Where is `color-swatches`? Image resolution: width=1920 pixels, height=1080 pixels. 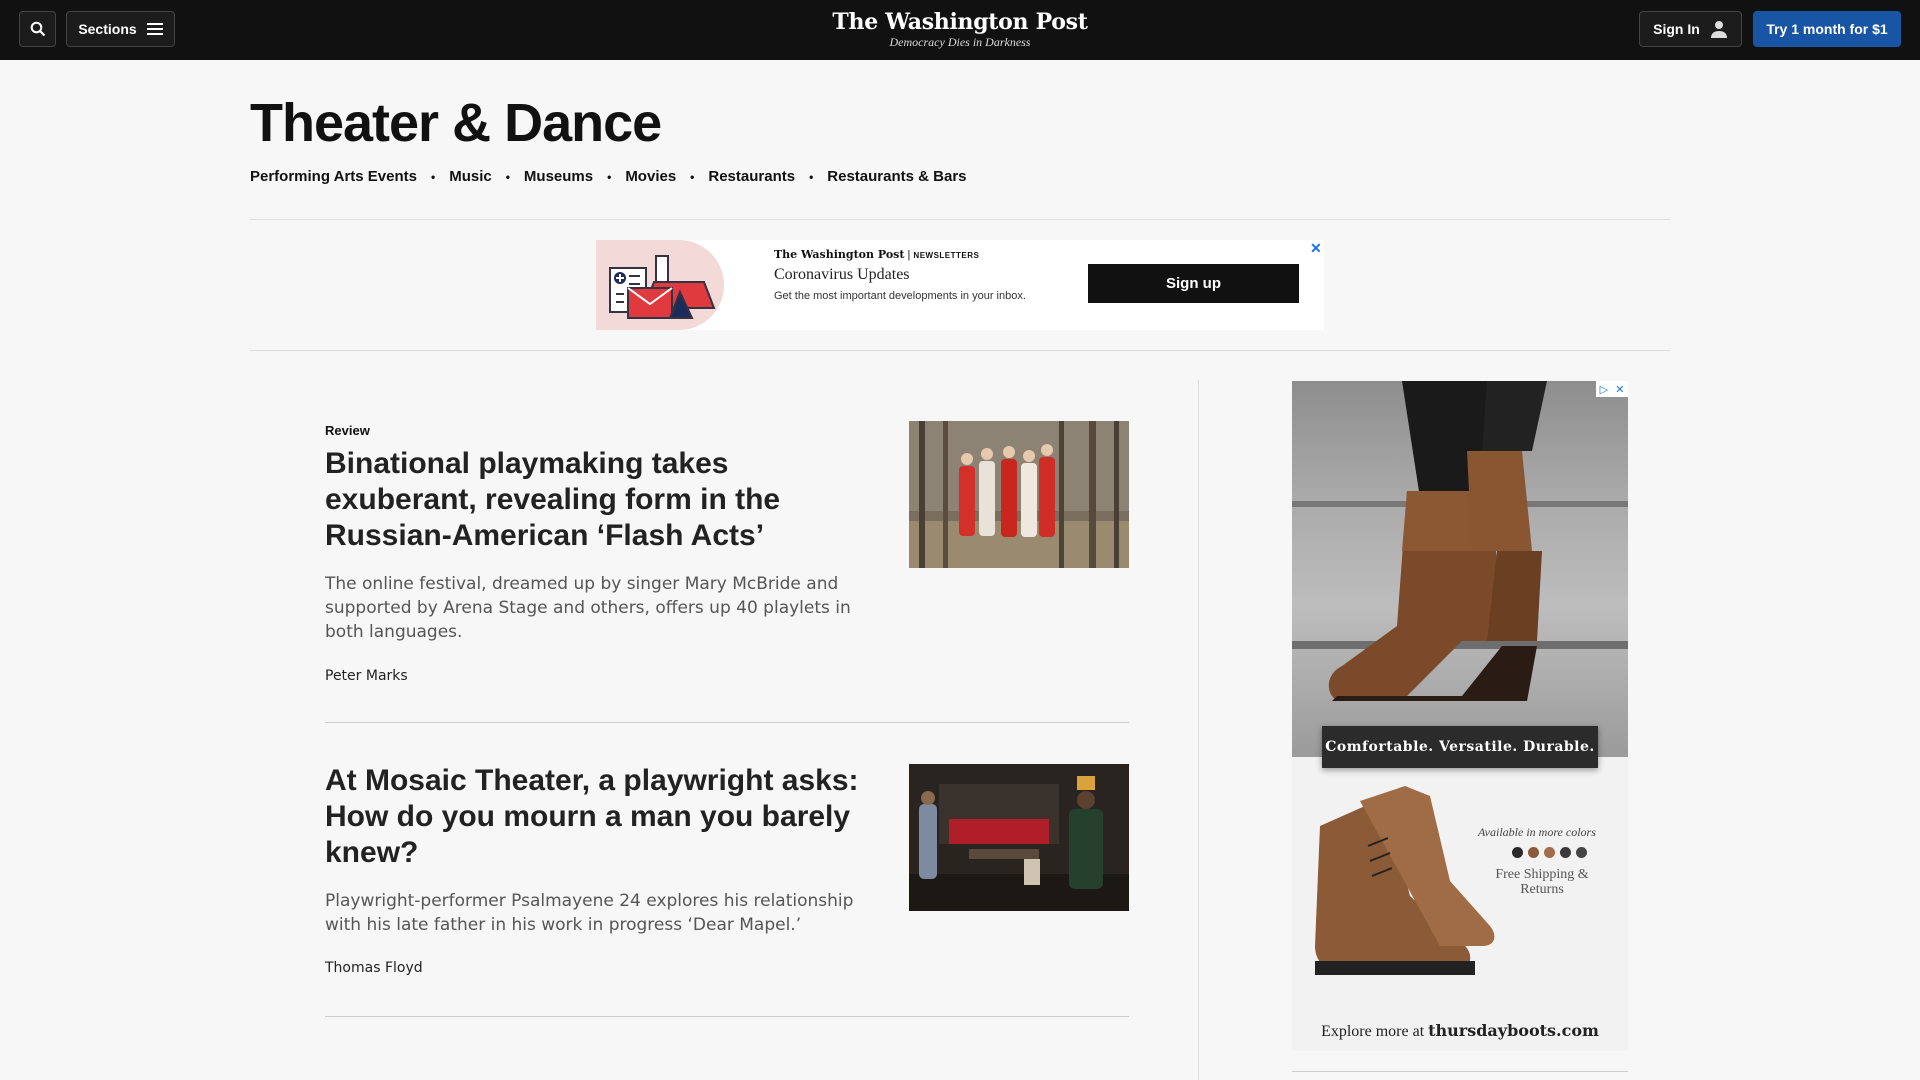 color-swatches is located at coordinates (1549, 852).